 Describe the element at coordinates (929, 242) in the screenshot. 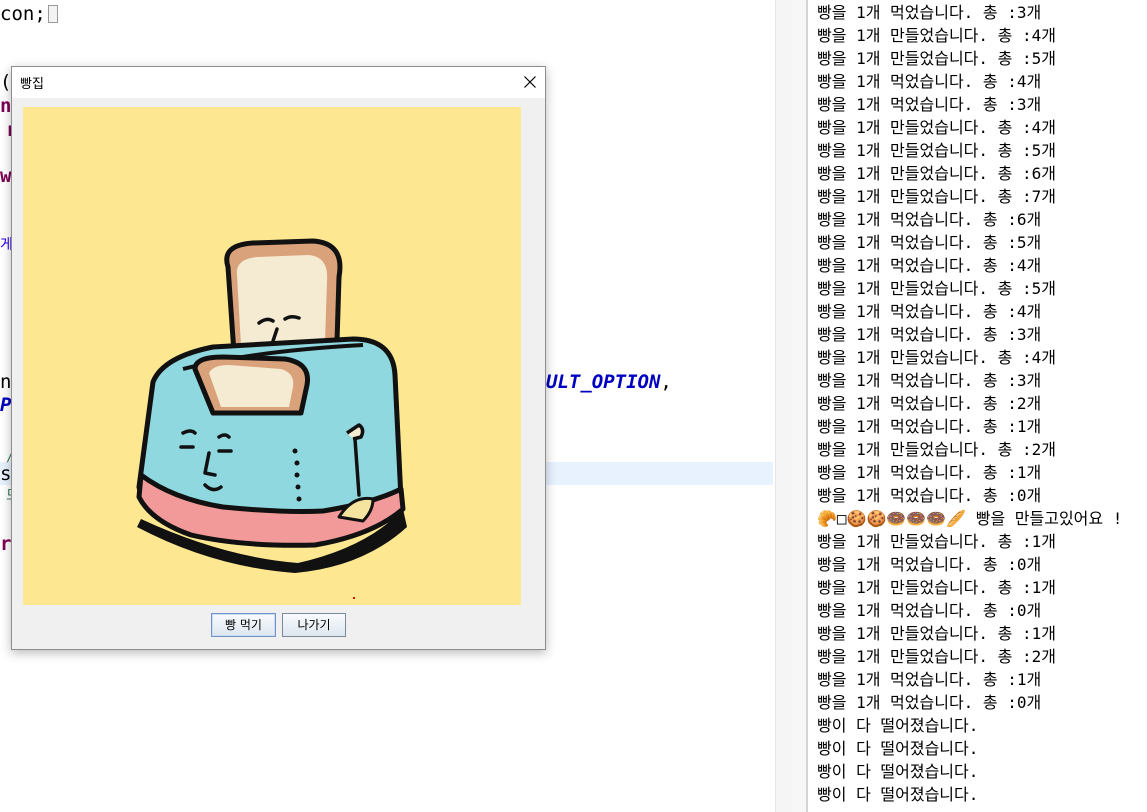

I see `console-line: 빵을 1개 먹었습니다. 총 :5개` at that location.